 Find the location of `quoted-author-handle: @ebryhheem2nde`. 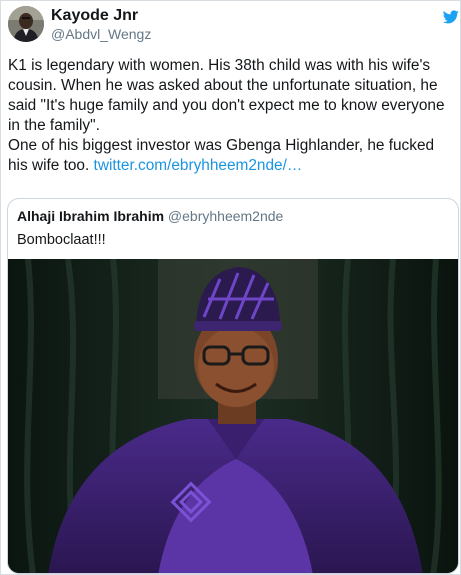

quoted-author-handle: @ebryhheem2nde is located at coordinates (225, 216).